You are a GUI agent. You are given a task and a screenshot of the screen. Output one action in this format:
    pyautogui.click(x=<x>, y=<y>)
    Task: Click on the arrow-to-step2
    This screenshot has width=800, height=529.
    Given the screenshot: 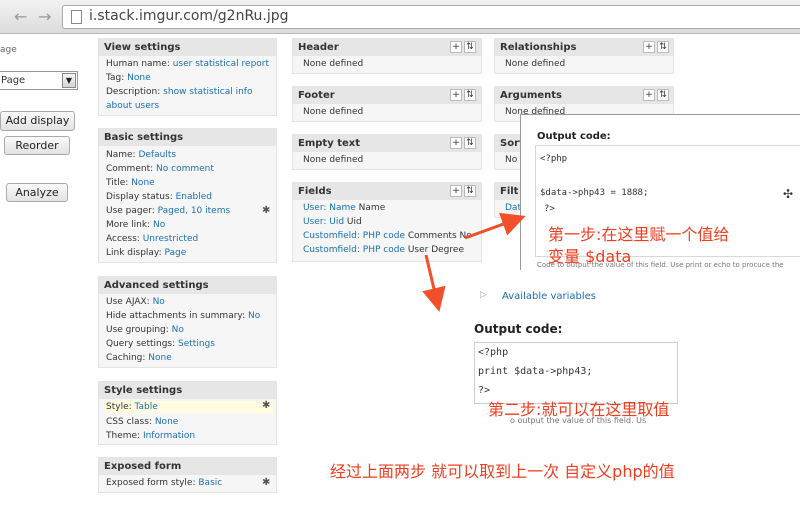 What is the action you would take?
    pyautogui.click(x=434, y=283)
    